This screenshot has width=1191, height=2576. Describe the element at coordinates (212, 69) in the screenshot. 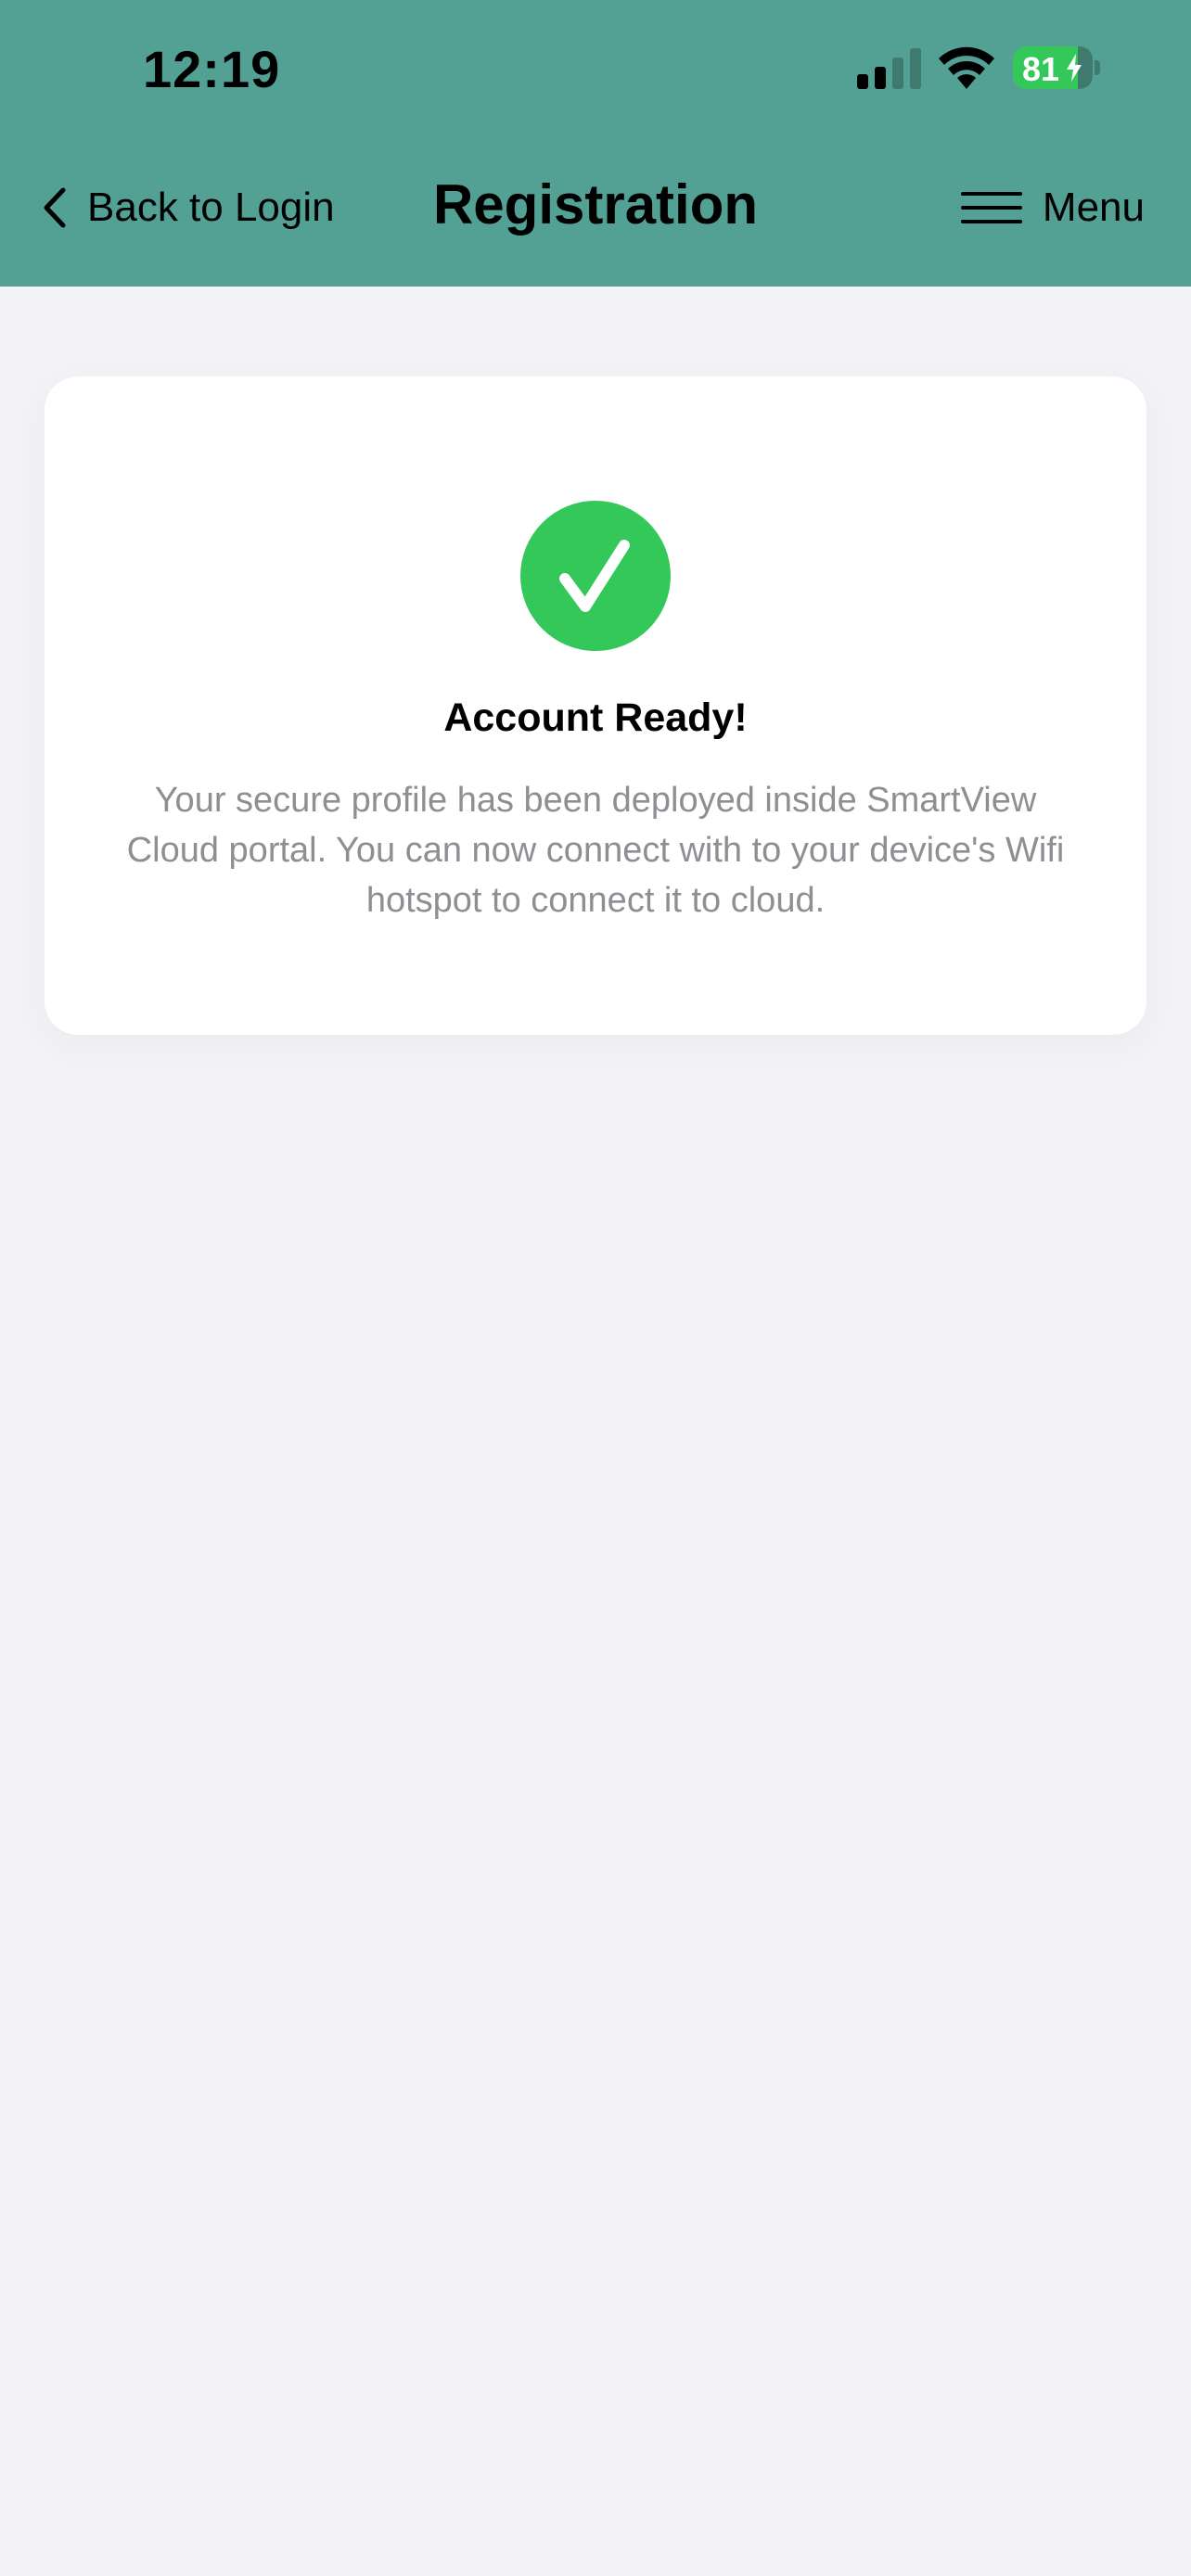

I see `status-time: 12:19` at that location.